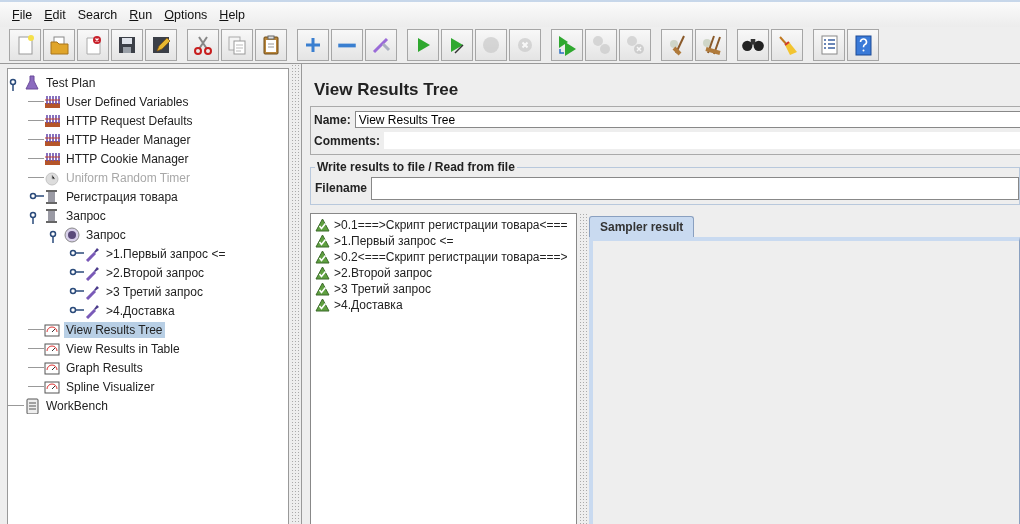 The height and width of the screenshot is (524, 1020). What do you see at coordinates (642, 226) in the screenshot?
I see `tab: Sampler result` at bounding box center [642, 226].